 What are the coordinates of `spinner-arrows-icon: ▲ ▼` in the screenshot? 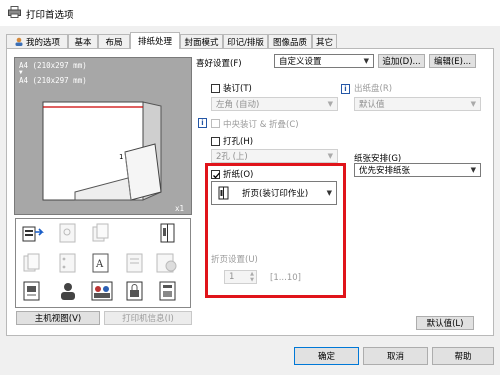 It's located at (252, 277).